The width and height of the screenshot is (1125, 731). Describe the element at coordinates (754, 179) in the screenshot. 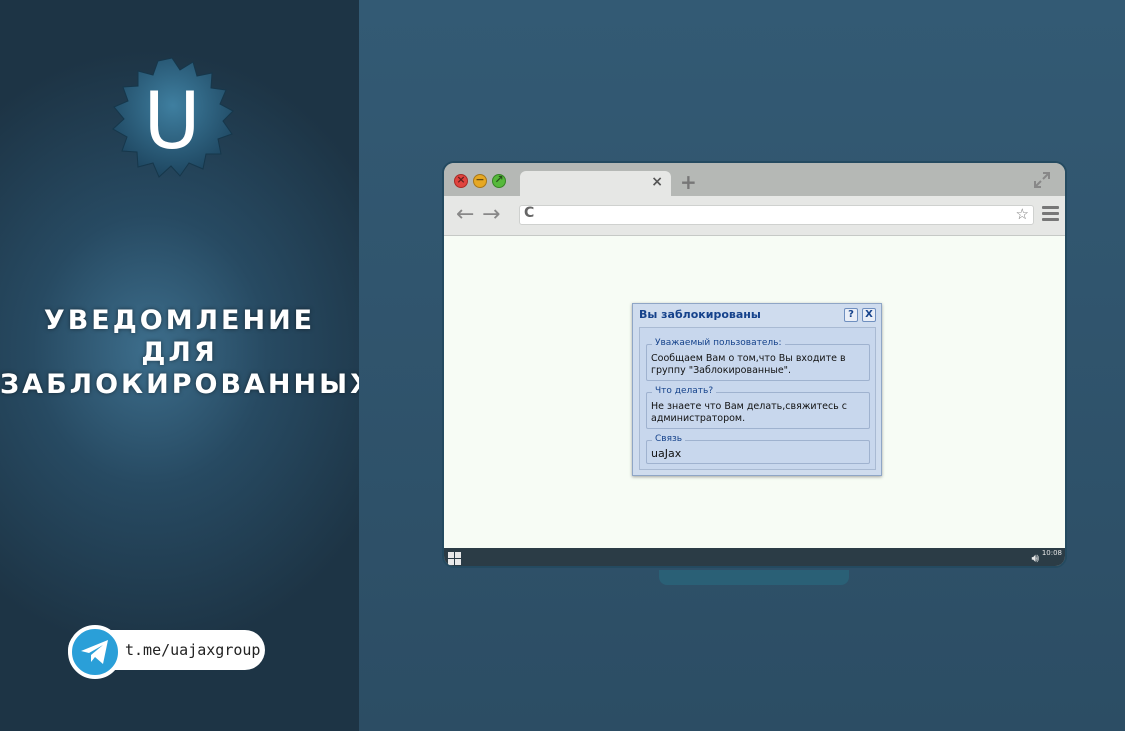

I see `tab-bar: × − ↗ × +` at that location.